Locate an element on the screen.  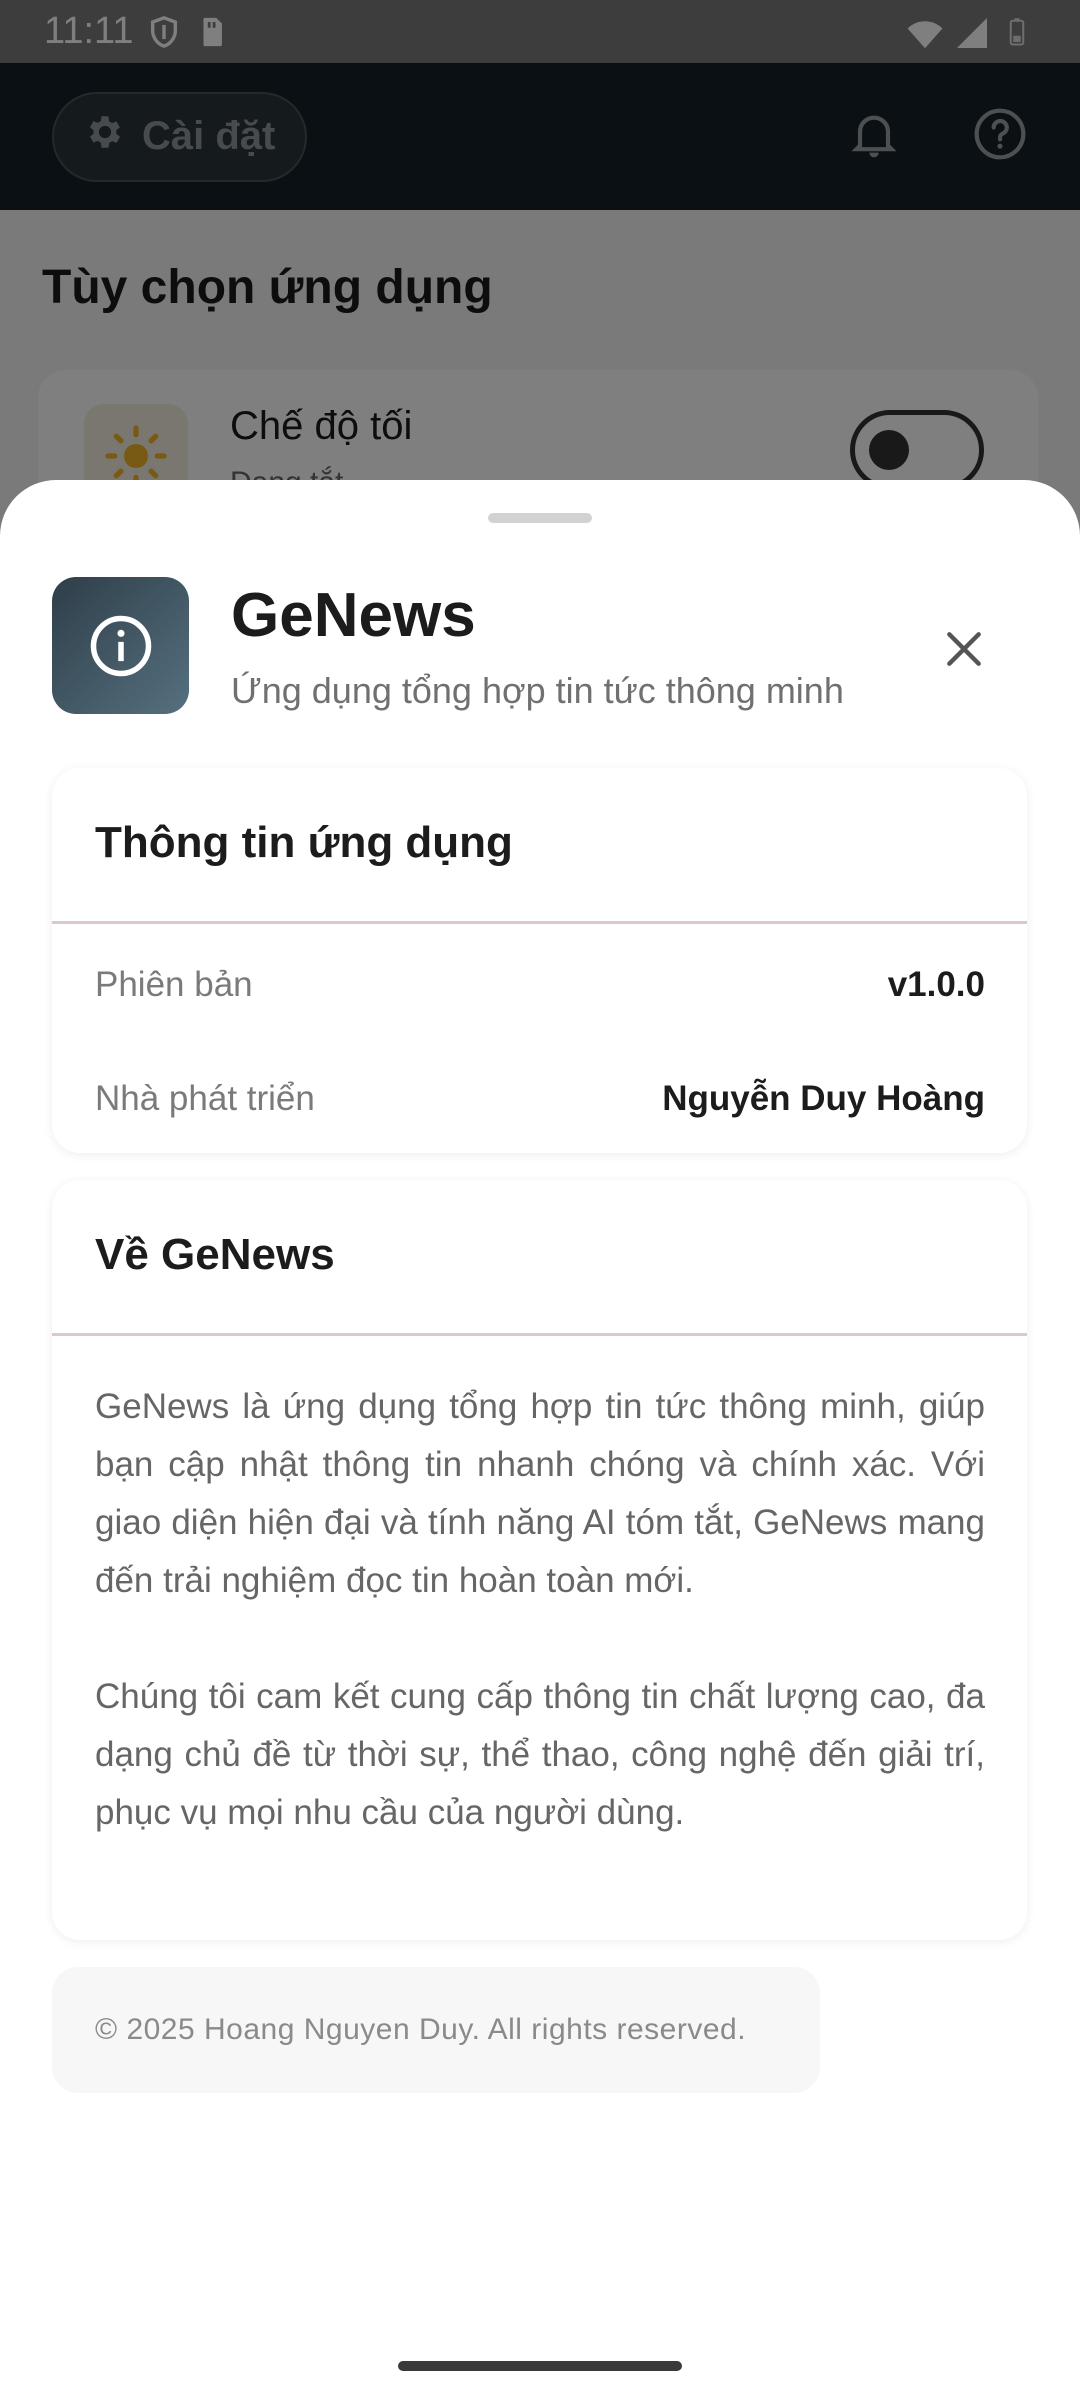
app-name: GeNews is located at coordinates (353, 615).